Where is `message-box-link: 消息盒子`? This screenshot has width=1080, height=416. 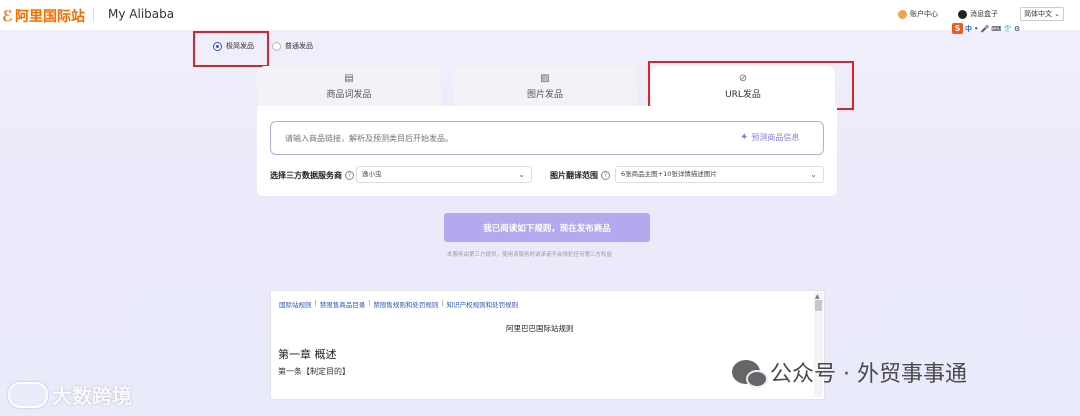 message-box-link: 消息盒子 is located at coordinates (978, 14).